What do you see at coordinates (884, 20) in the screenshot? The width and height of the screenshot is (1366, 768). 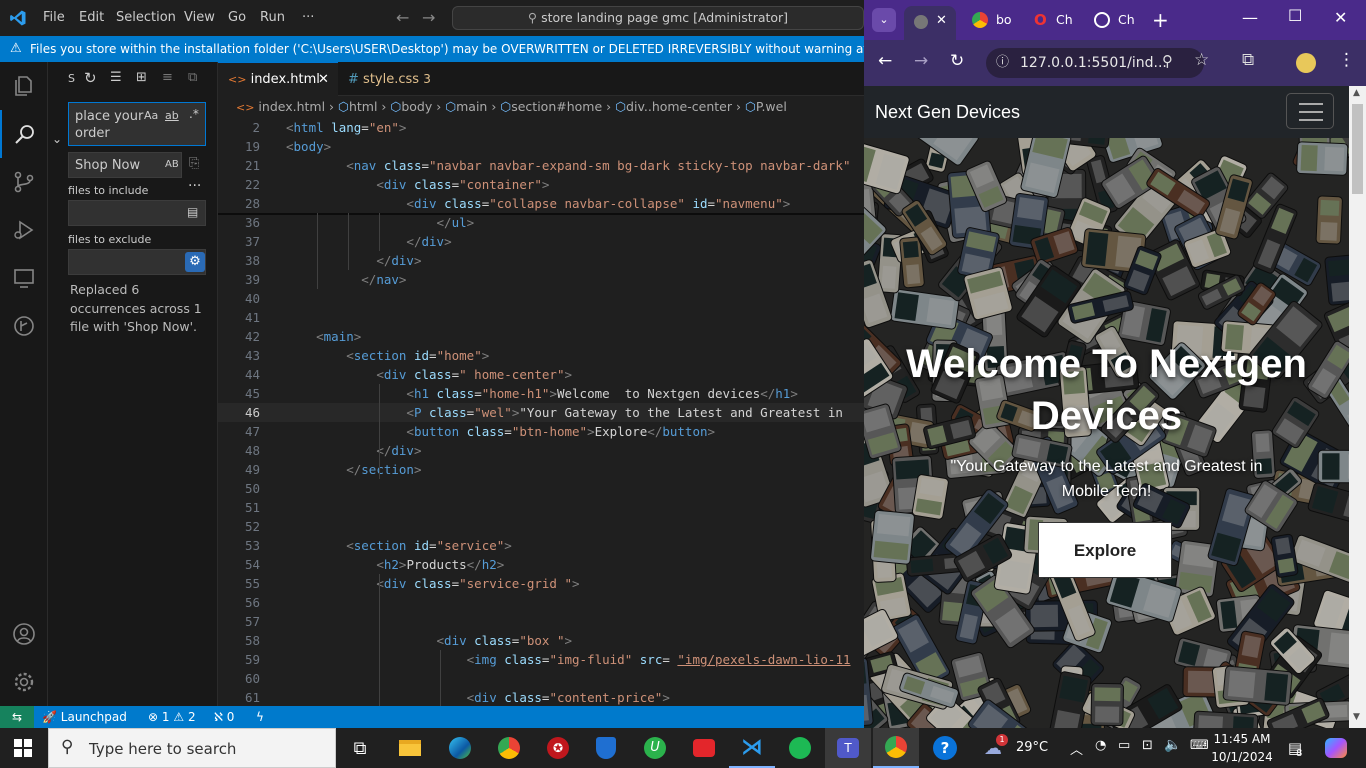 I see `tab-search-chevron-icon: ⌄` at bounding box center [884, 20].